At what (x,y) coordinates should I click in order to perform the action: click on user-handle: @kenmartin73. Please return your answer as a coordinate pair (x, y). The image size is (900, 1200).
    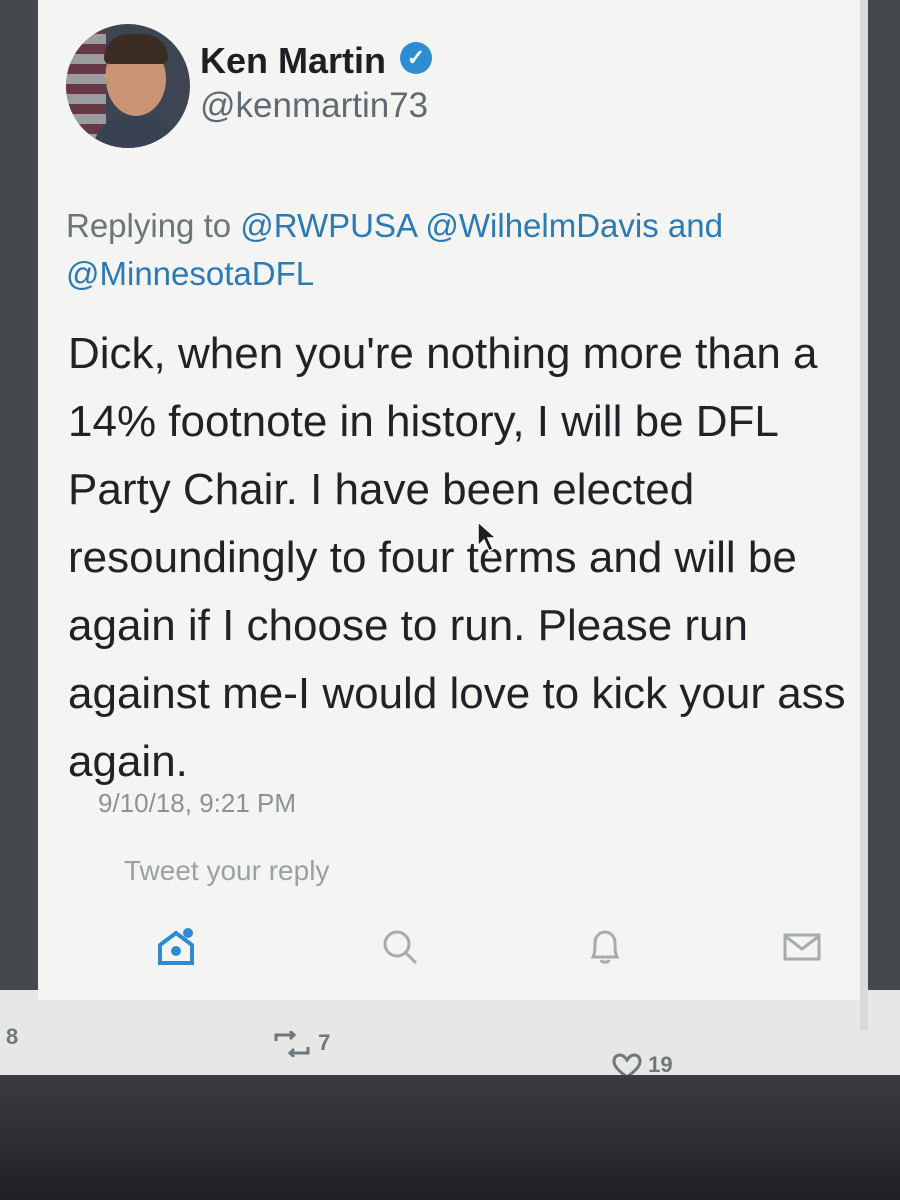
    Looking at the image, I should click on (314, 106).